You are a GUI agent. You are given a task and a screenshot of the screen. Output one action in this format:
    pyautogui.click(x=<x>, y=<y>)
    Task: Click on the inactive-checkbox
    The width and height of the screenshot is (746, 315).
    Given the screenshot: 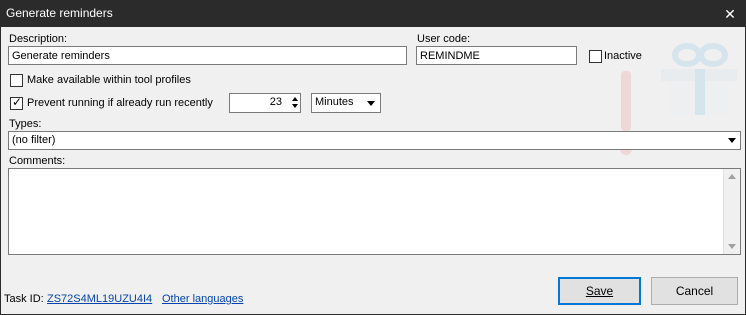 What is the action you would take?
    pyautogui.click(x=595, y=56)
    